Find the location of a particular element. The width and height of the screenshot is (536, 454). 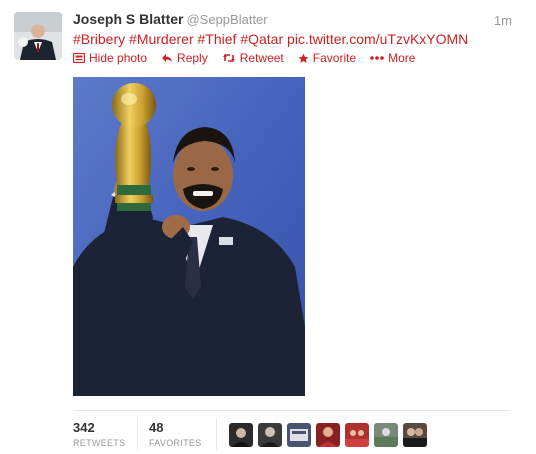

hashtag-qatar: #Qatar is located at coordinates (261, 39).